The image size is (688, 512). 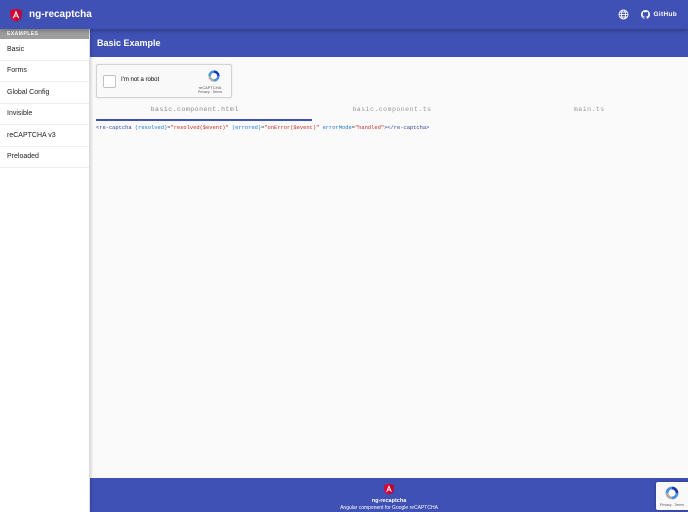 What do you see at coordinates (337, 128) in the screenshot?
I see `code-attr-error-mode: errorMode` at bounding box center [337, 128].